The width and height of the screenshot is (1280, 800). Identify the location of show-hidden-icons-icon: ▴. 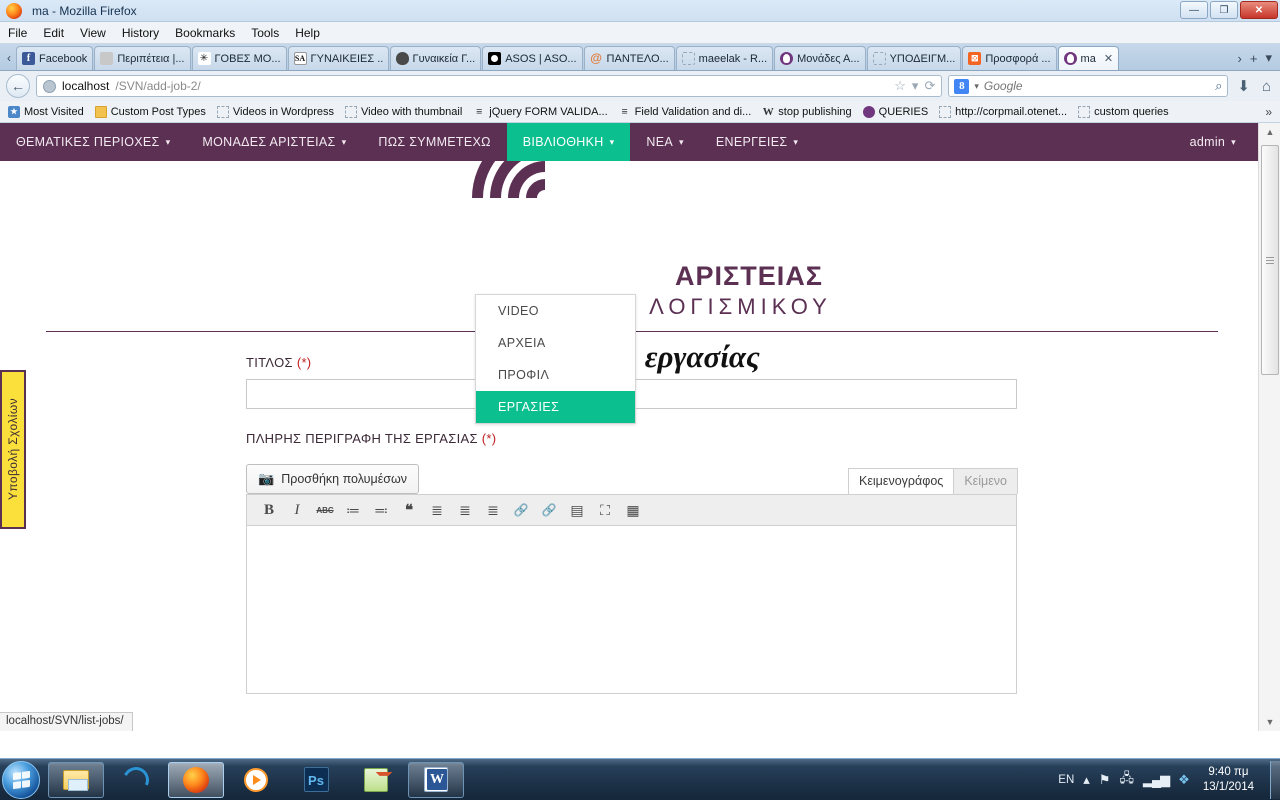
(1086, 780).